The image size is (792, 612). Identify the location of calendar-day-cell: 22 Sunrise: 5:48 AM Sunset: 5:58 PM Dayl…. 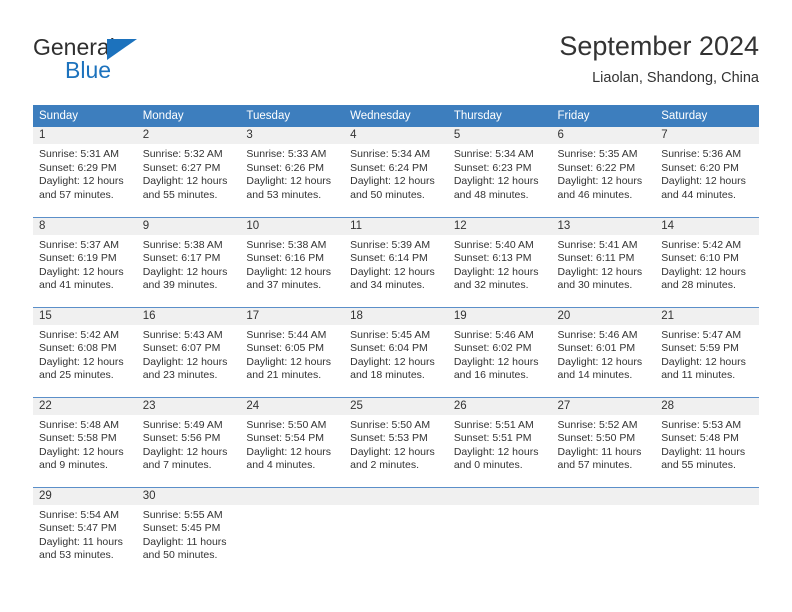
(85, 441).